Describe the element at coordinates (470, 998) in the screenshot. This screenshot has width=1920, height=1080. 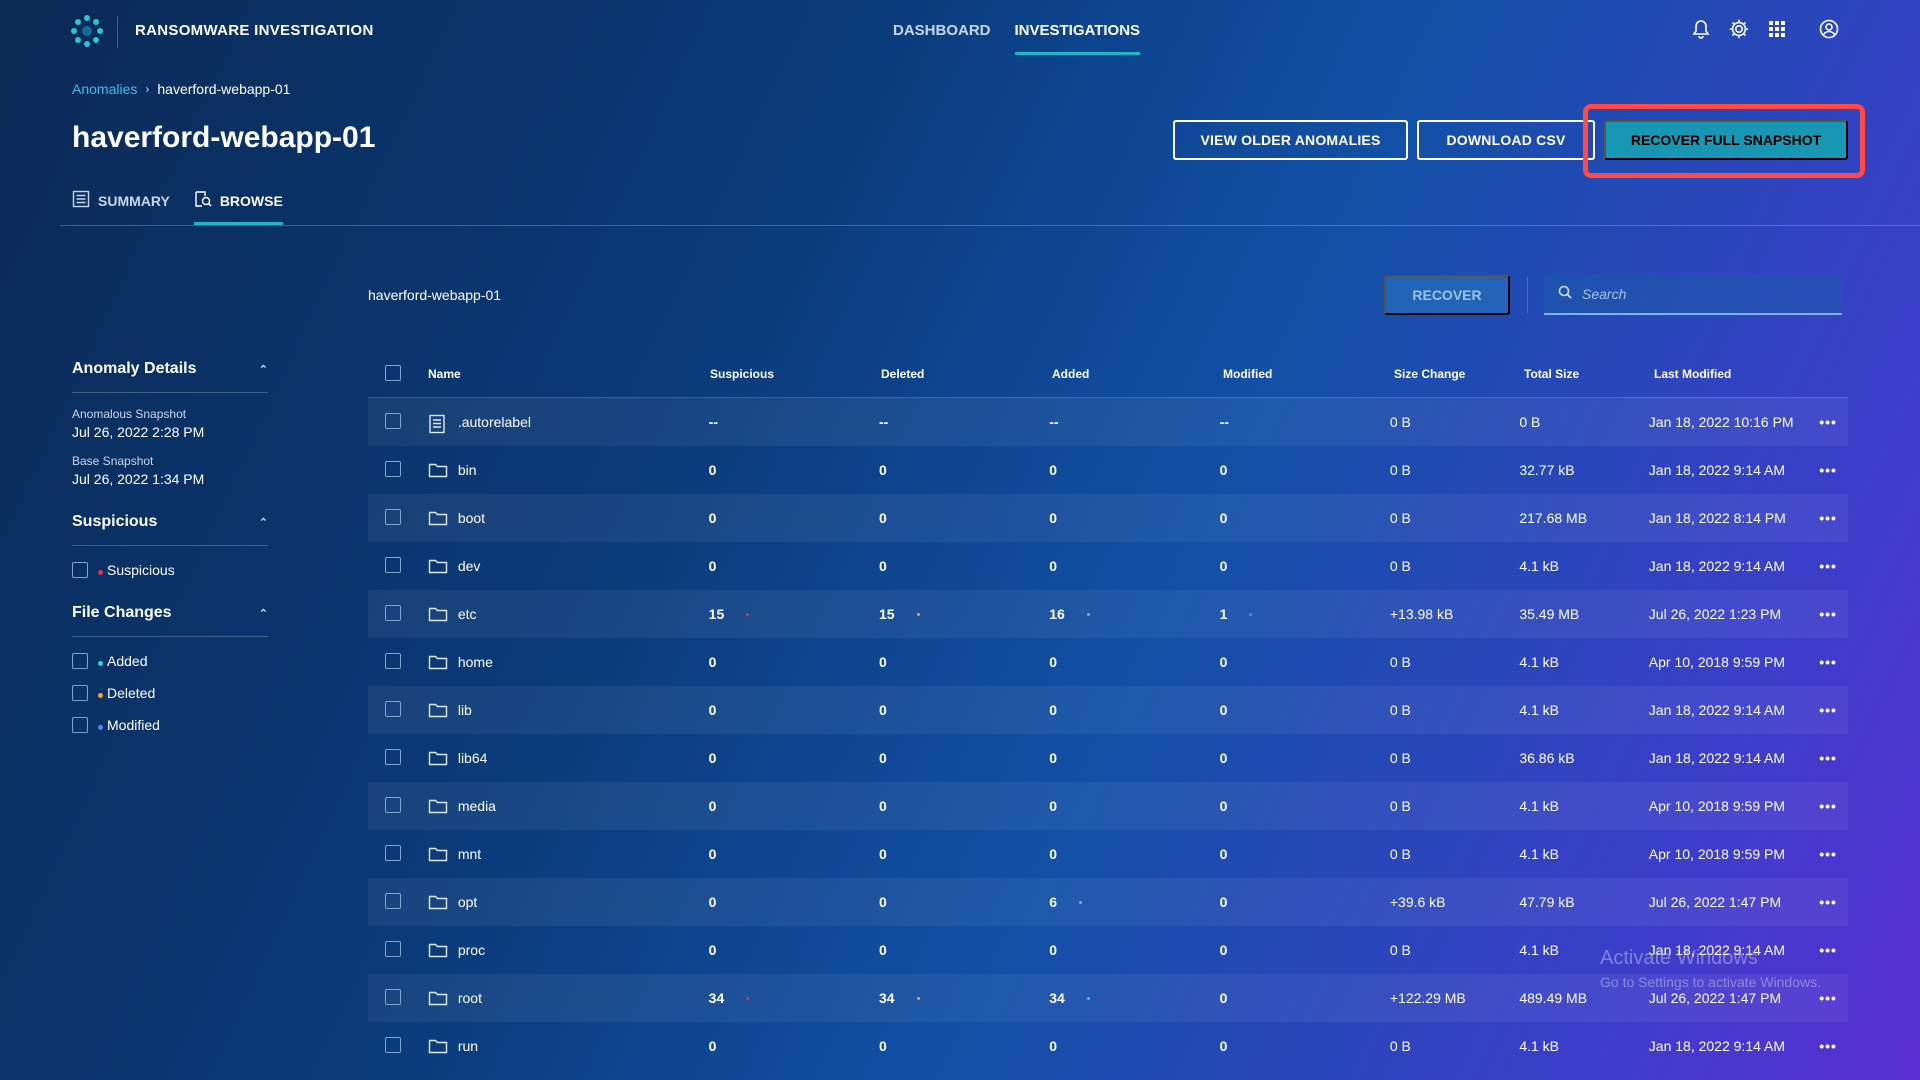
I see `cell-name-text: root` at that location.